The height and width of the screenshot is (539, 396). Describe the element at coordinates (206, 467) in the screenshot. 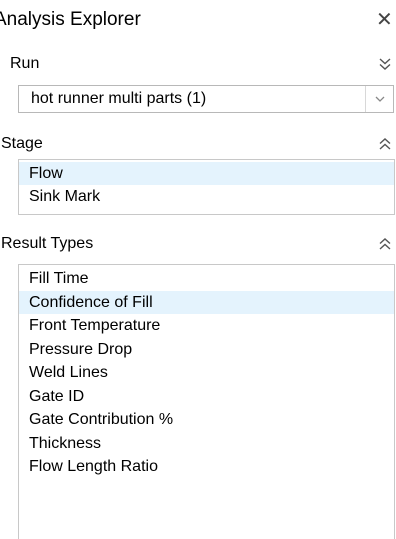

I see `result-item-flow-length-ratio: Flow Length Ratio` at that location.